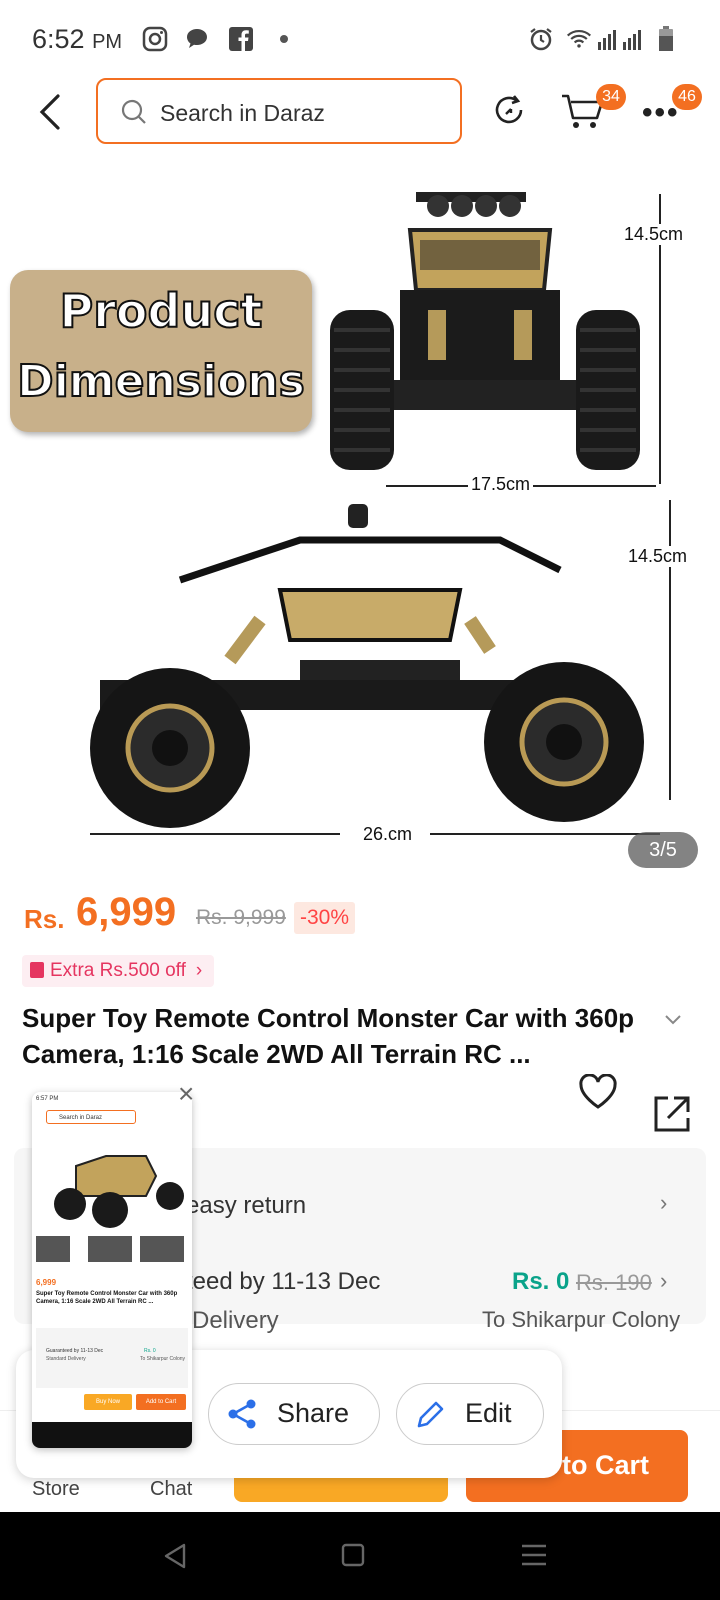  What do you see at coordinates (77, 39) in the screenshot?
I see `status-time: 6:52 PM` at bounding box center [77, 39].